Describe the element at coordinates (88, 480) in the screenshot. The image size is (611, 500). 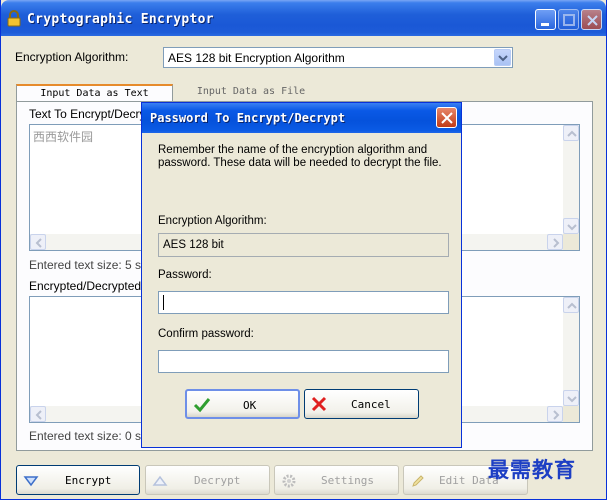
I see `encrypt-button-label: Encrypt` at that location.